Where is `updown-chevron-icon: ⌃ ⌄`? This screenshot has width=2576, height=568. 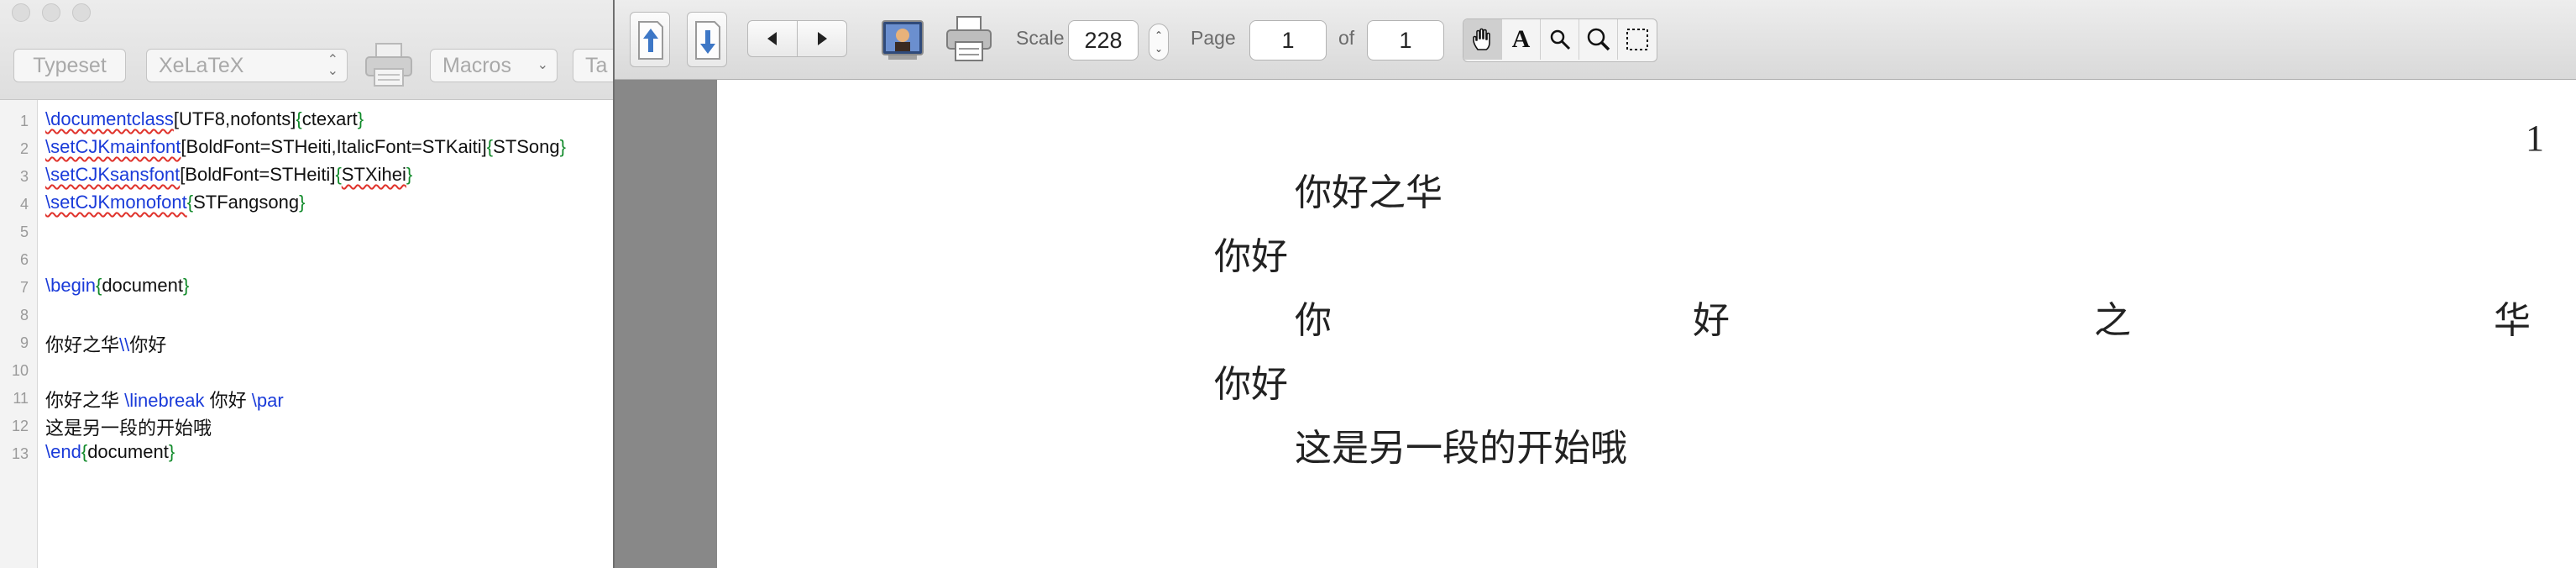 updown-chevron-icon: ⌃ ⌄ is located at coordinates (332, 65).